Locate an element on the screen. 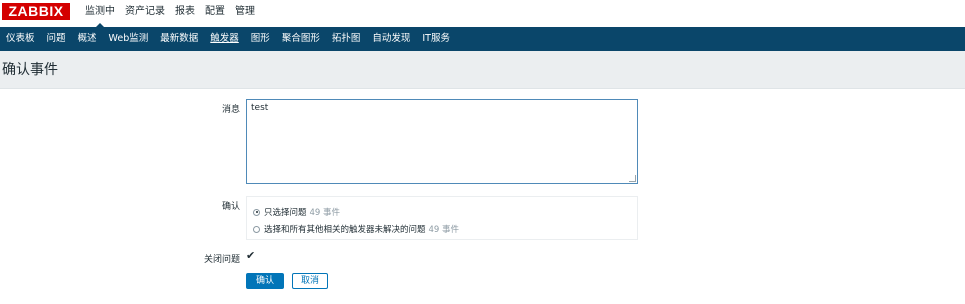  sub-menu-screens: 聚合图形 is located at coordinates (301, 39).